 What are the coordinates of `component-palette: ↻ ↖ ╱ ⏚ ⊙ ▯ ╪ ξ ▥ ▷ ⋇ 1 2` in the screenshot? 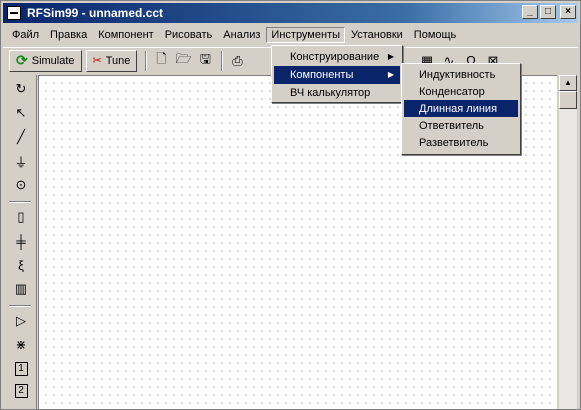 It's located at (20, 242).